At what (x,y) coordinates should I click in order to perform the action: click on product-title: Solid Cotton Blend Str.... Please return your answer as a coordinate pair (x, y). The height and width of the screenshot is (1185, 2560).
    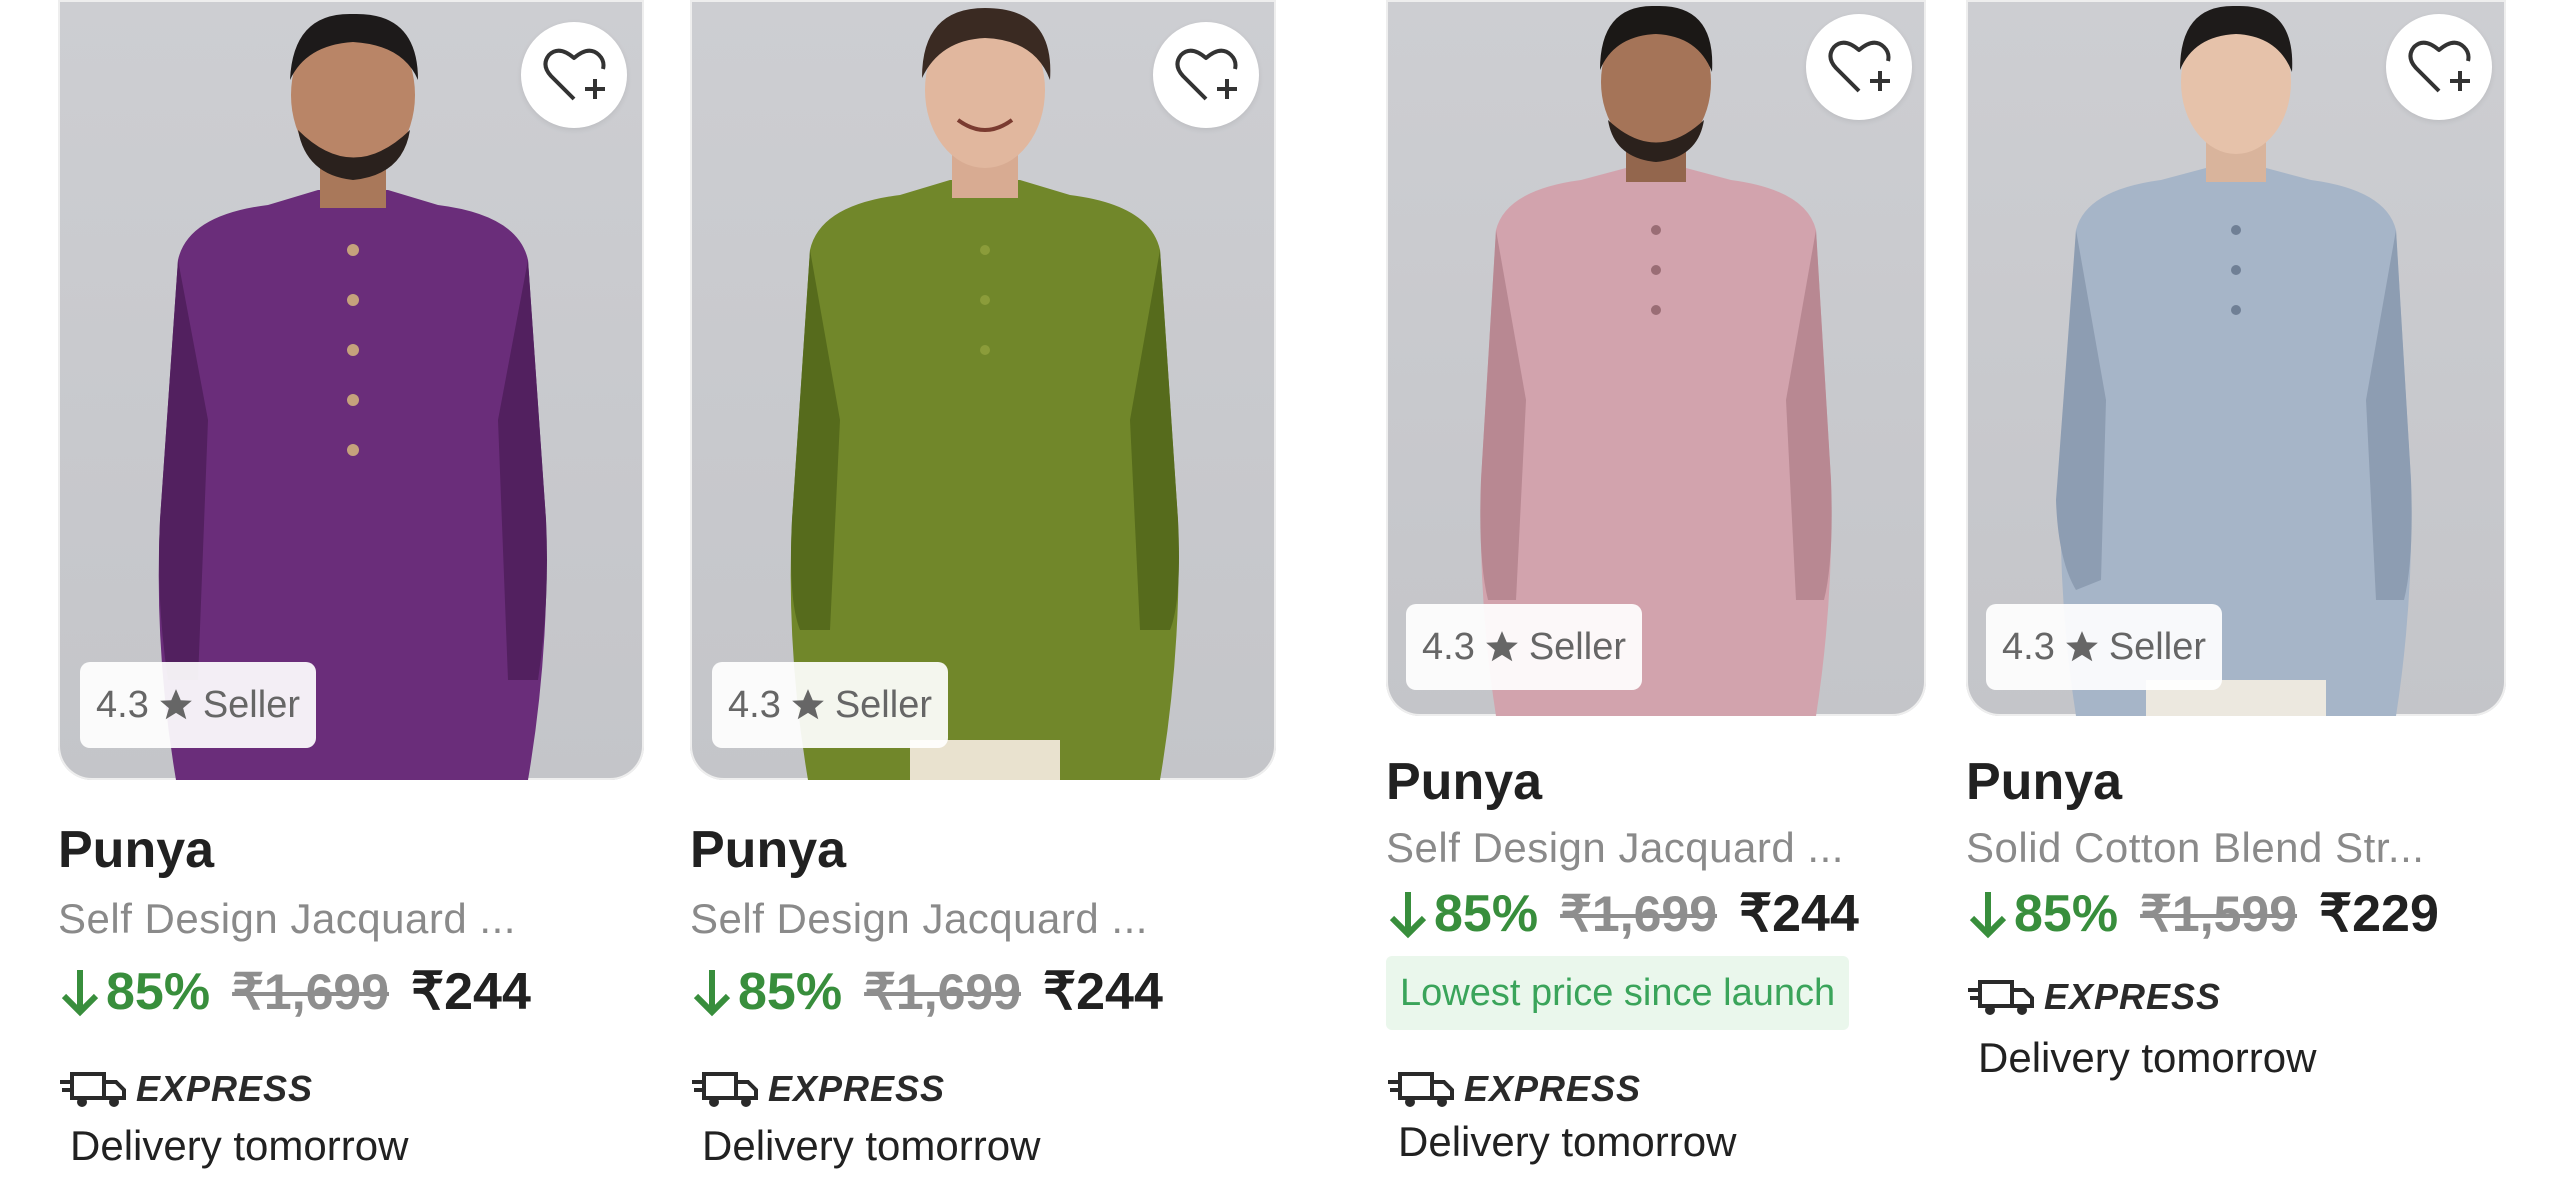
    Looking at the image, I should click on (2195, 848).